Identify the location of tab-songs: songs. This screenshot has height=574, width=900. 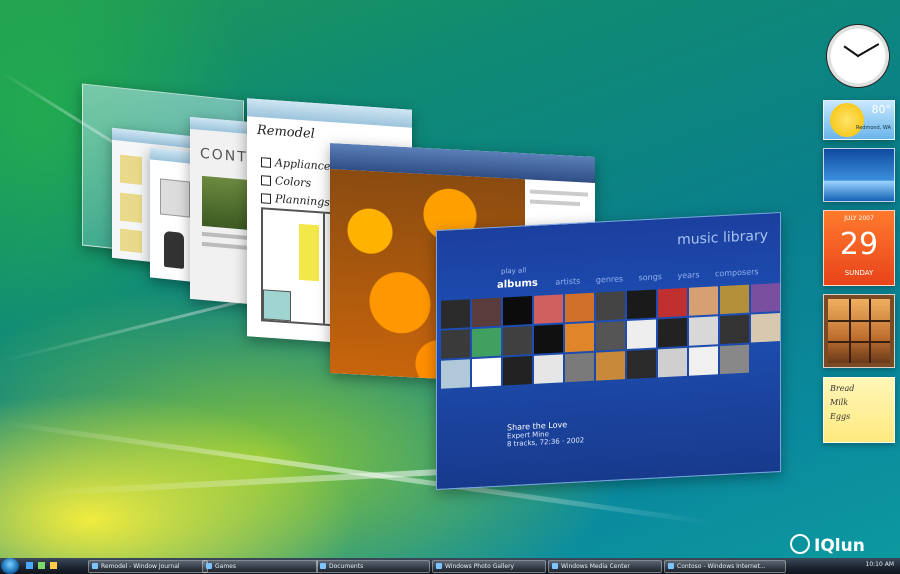
(650, 277).